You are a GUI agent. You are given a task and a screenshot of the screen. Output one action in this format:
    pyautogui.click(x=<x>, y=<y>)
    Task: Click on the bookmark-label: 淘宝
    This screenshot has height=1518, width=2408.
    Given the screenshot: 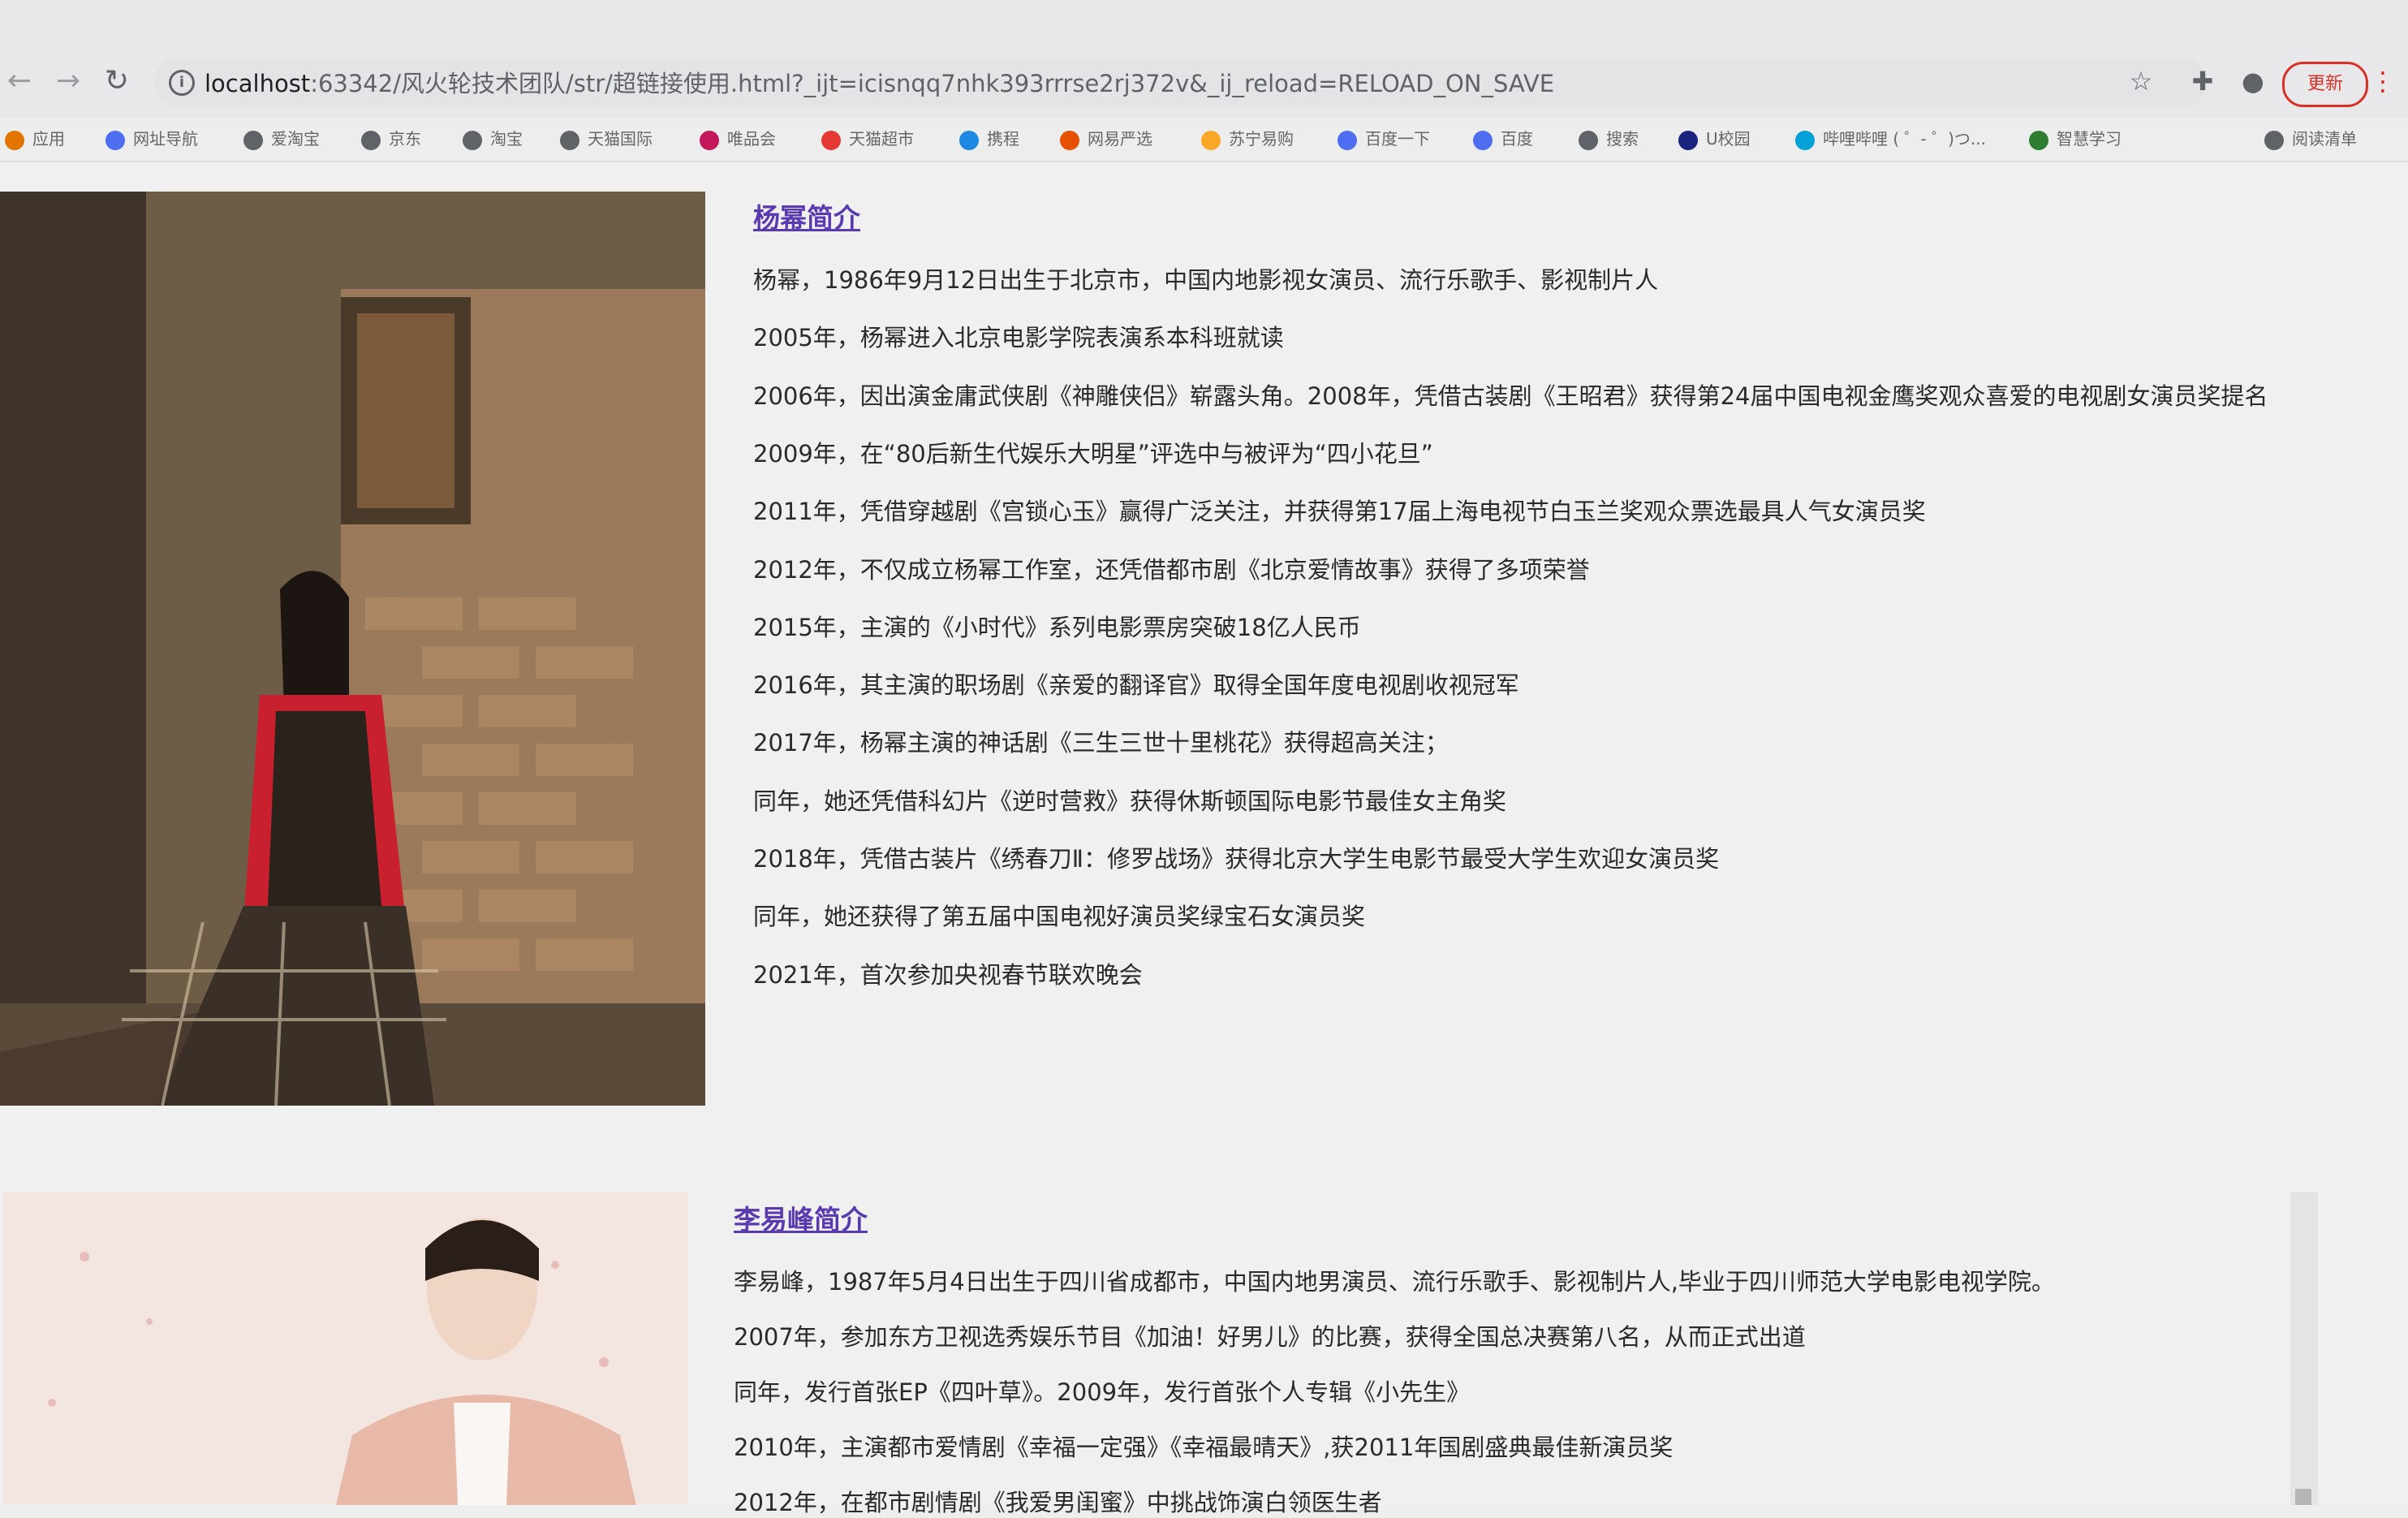 What is the action you would take?
    pyautogui.click(x=507, y=139)
    